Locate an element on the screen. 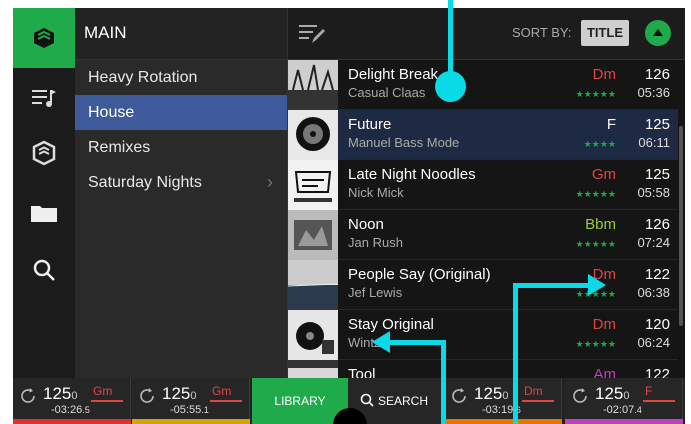 The width and height of the screenshot is (691, 424). crate-item-remixes: Remixes is located at coordinates (181, 147).